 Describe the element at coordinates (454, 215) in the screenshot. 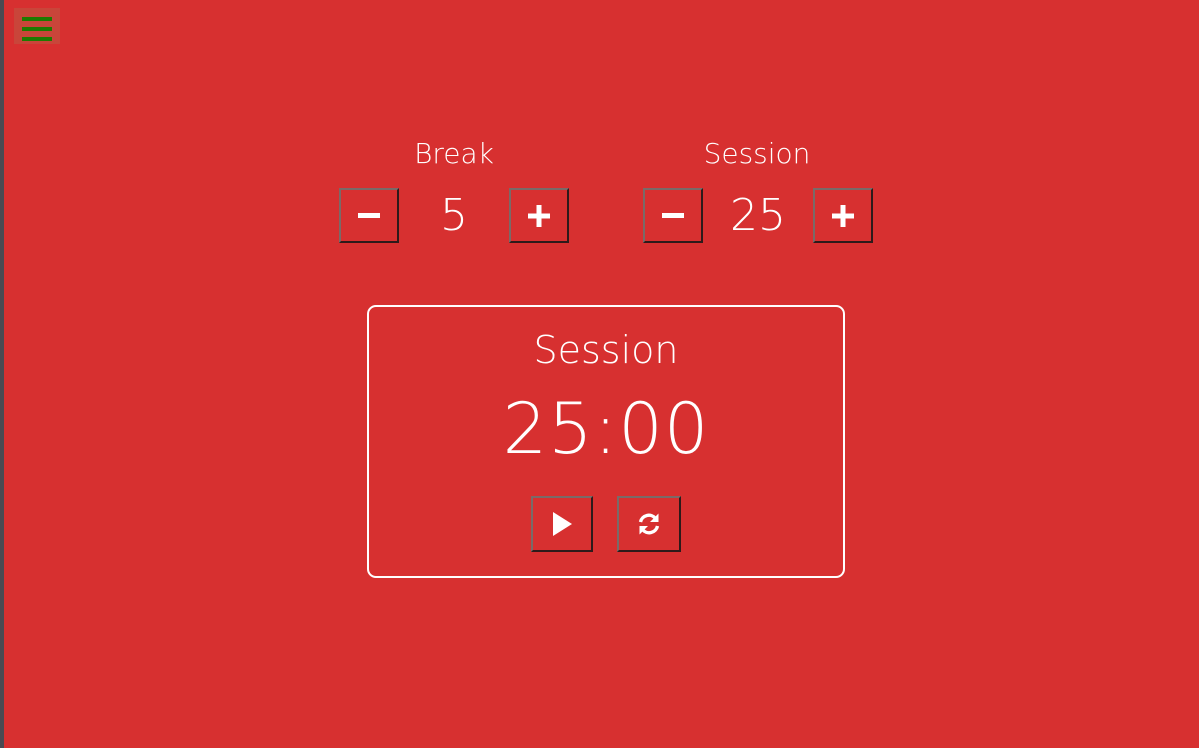

I see `break-length-value: 5` at that location.